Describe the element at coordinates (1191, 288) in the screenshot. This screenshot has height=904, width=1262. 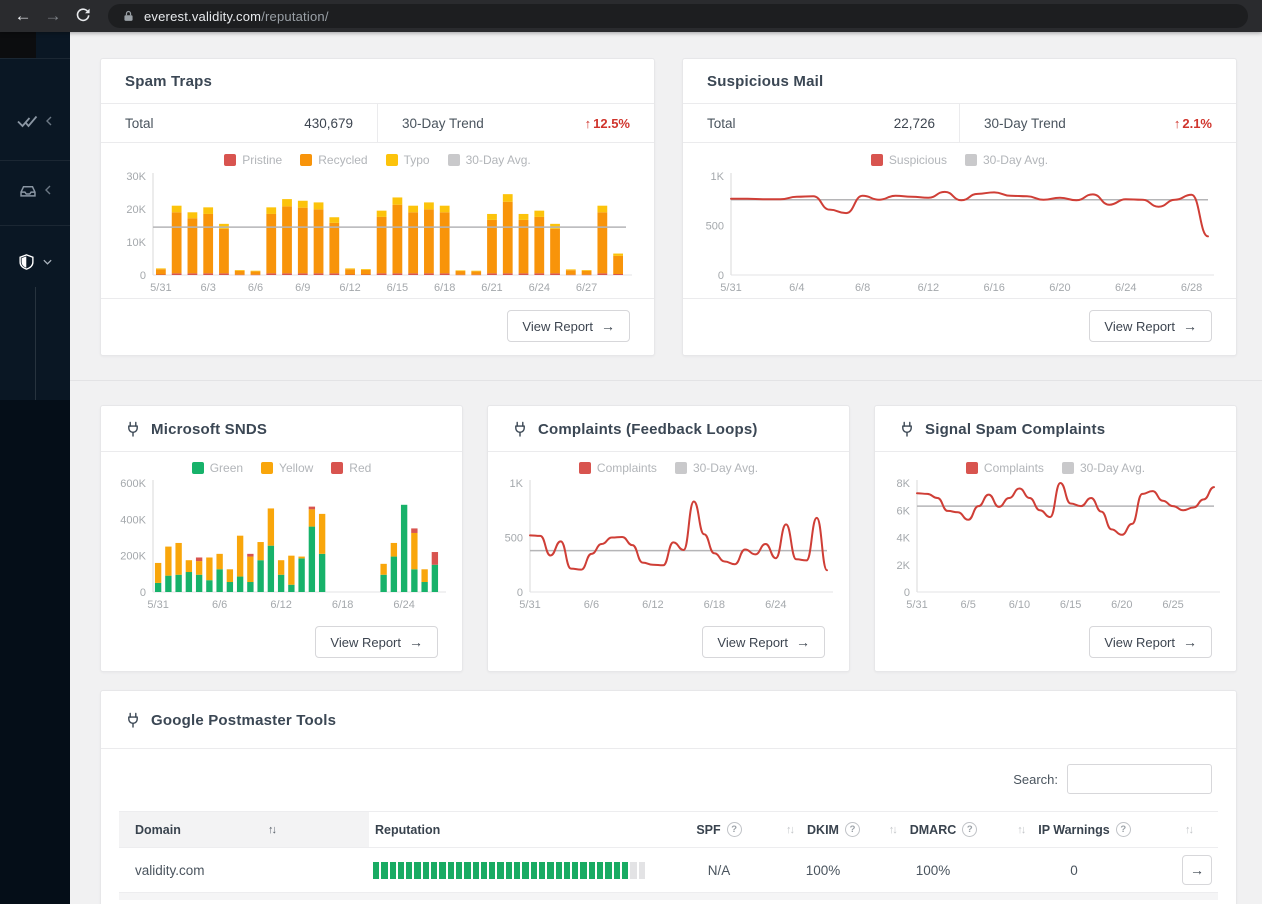
I see `svg-text: 6/28` at that location.